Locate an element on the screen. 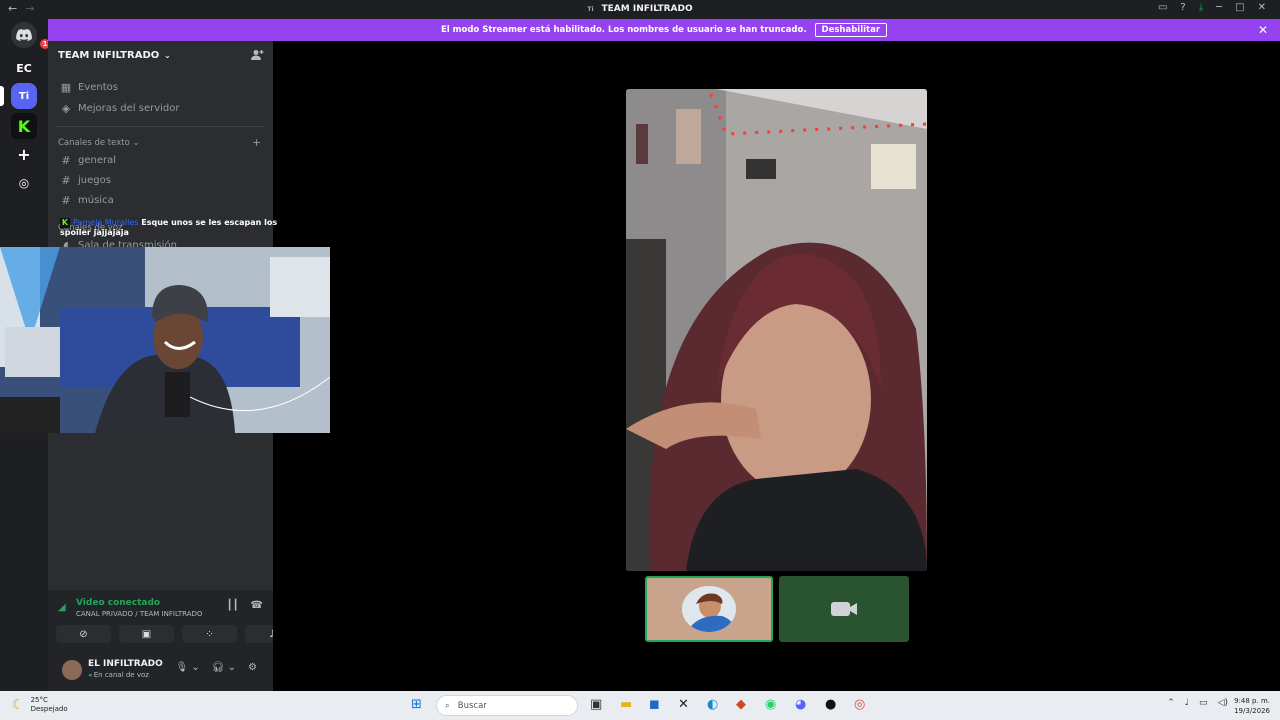 This screenshot has height=720, width=1280. weather-condition: Despejado is located at coordinates (49, 709).